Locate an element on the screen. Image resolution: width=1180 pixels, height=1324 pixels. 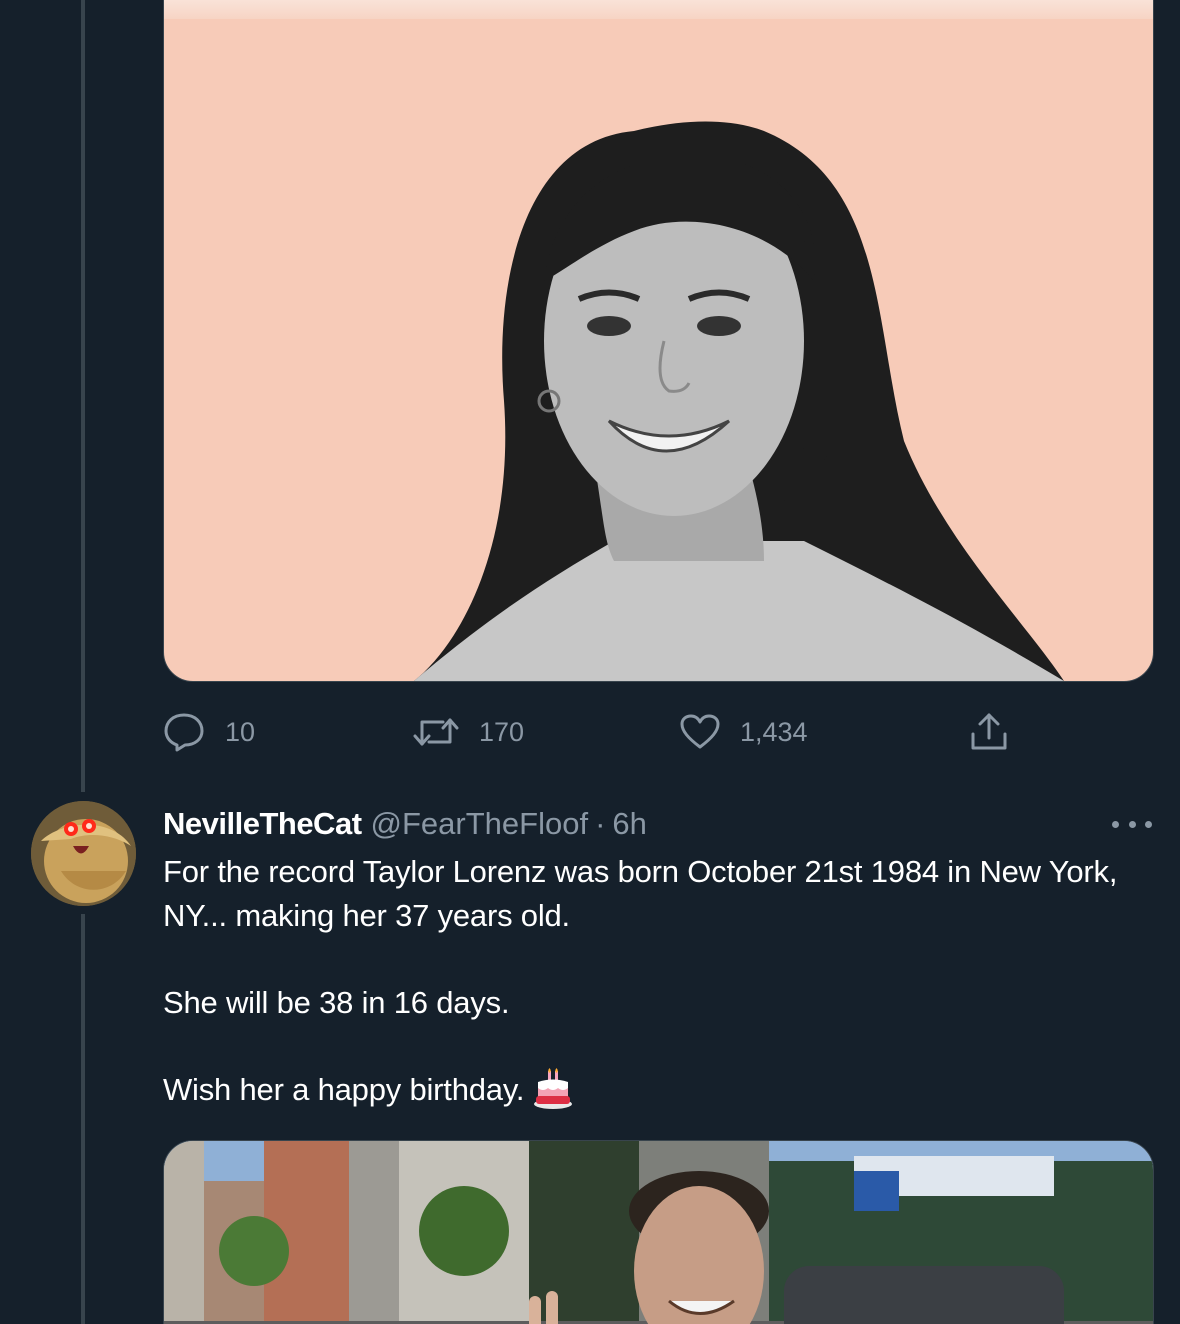
reply-button: 10 is located at coordinates (209, 732).